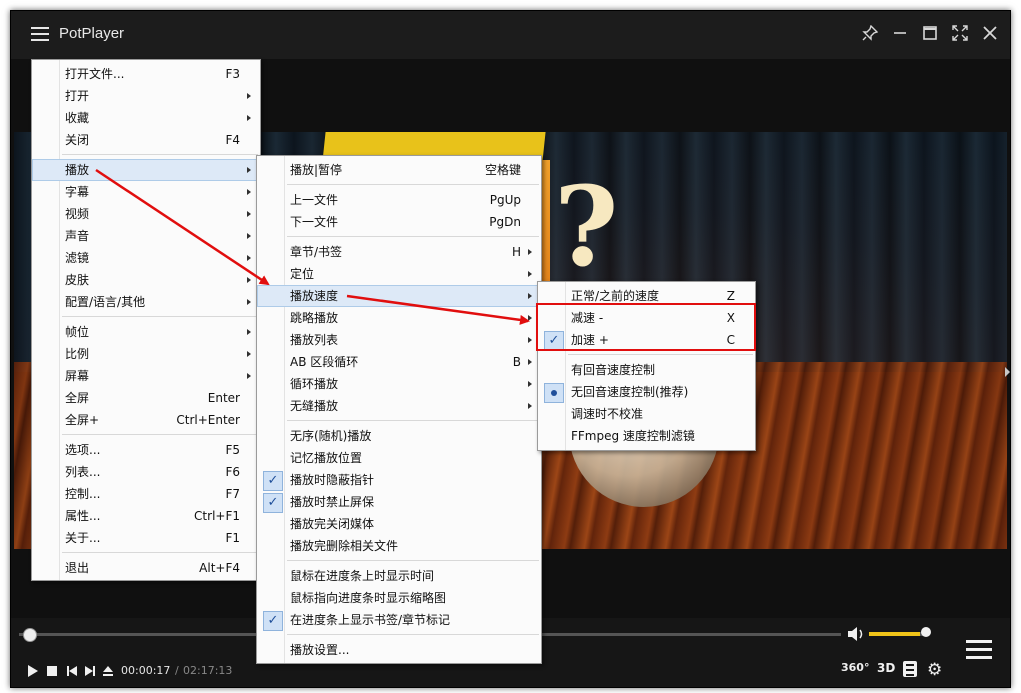 This screenshot has height=693, width=1021. I want to click on menu-item-shortcut: PgDn, so click(505, 222).